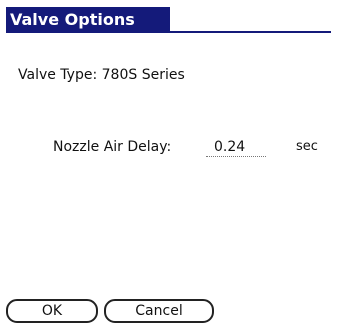 This screenshot has width=341, height=331. I want to click on nozzle-air-delay-label: Nozzle Air Delay:, so click(112, 147).